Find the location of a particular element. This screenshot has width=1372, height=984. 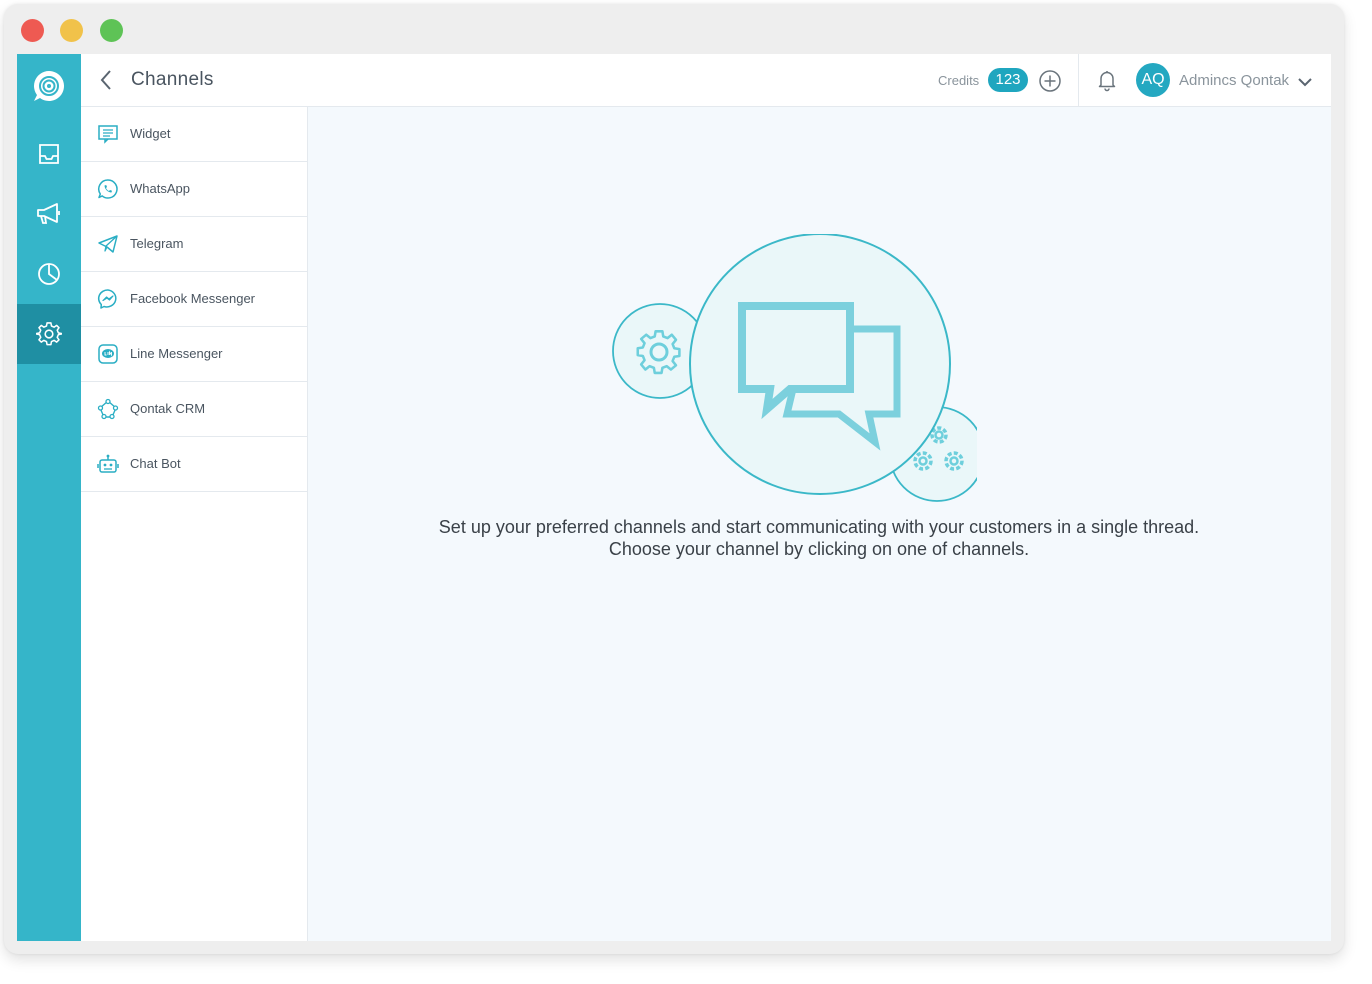

credits-badge: 123 is located at coordinates (1008, 80).